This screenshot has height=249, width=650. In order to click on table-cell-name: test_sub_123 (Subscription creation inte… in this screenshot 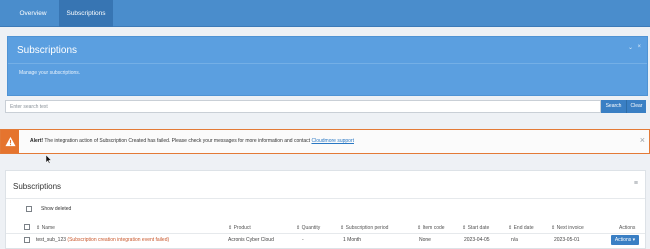, I will do `click(102, 240)`.